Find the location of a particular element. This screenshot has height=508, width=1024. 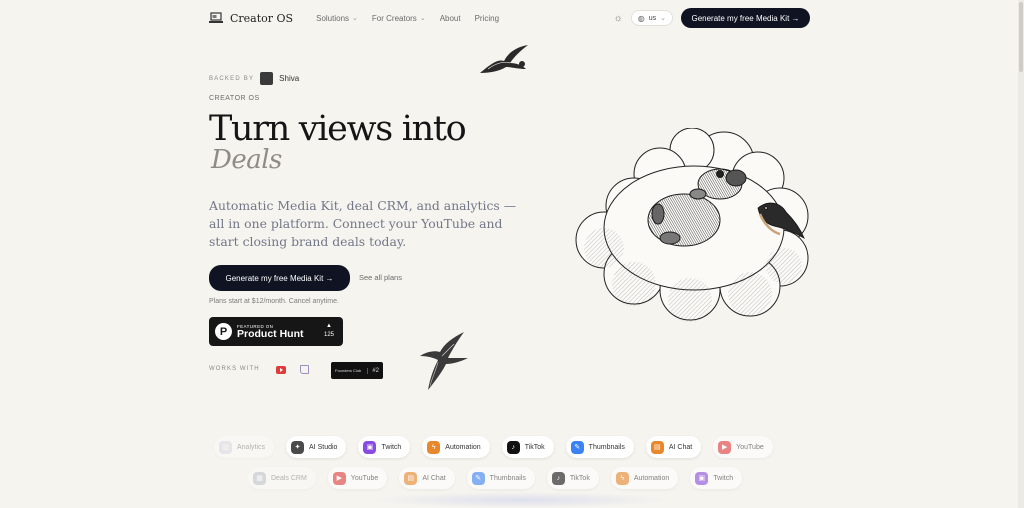

founders-club-rank: #2 is located at coordinates (373, 370).